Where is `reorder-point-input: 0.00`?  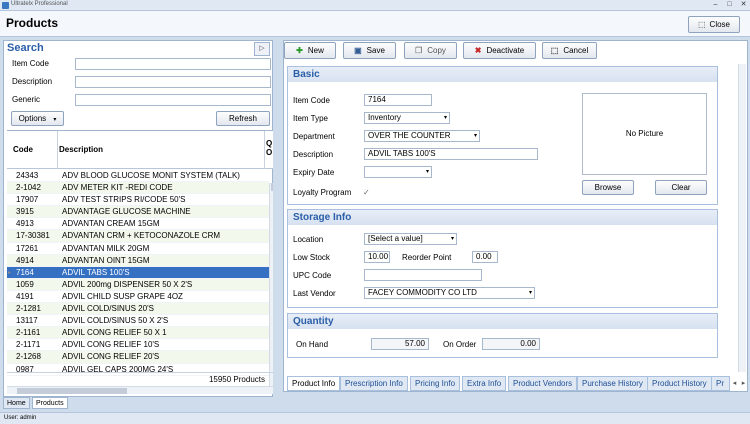
reorder-point-input: 0.00 is located at coordinates (485, 257).